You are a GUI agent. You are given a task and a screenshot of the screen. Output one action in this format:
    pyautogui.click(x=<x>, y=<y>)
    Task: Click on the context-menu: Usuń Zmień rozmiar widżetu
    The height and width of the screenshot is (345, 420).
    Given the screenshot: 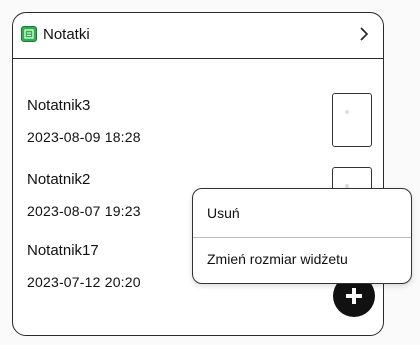 What is the action you would take?
    pyautogui.click(x=302, y=236)
    